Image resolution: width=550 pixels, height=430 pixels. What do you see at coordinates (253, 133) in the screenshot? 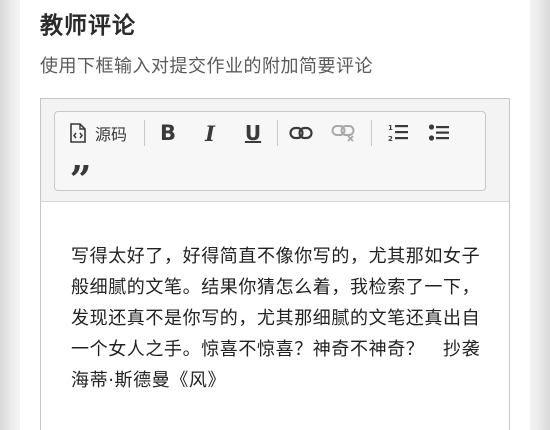
I see `underline-button: U` at bounding box center [253, 133].